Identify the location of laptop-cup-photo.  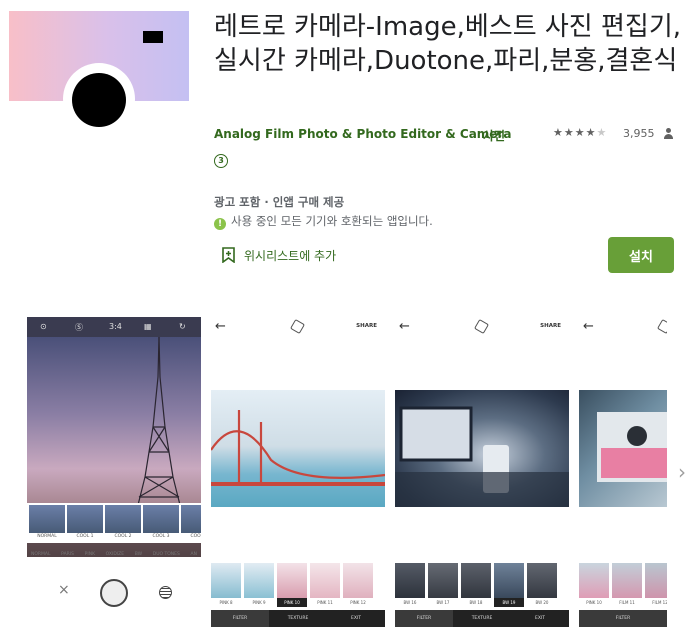
(482, 448).